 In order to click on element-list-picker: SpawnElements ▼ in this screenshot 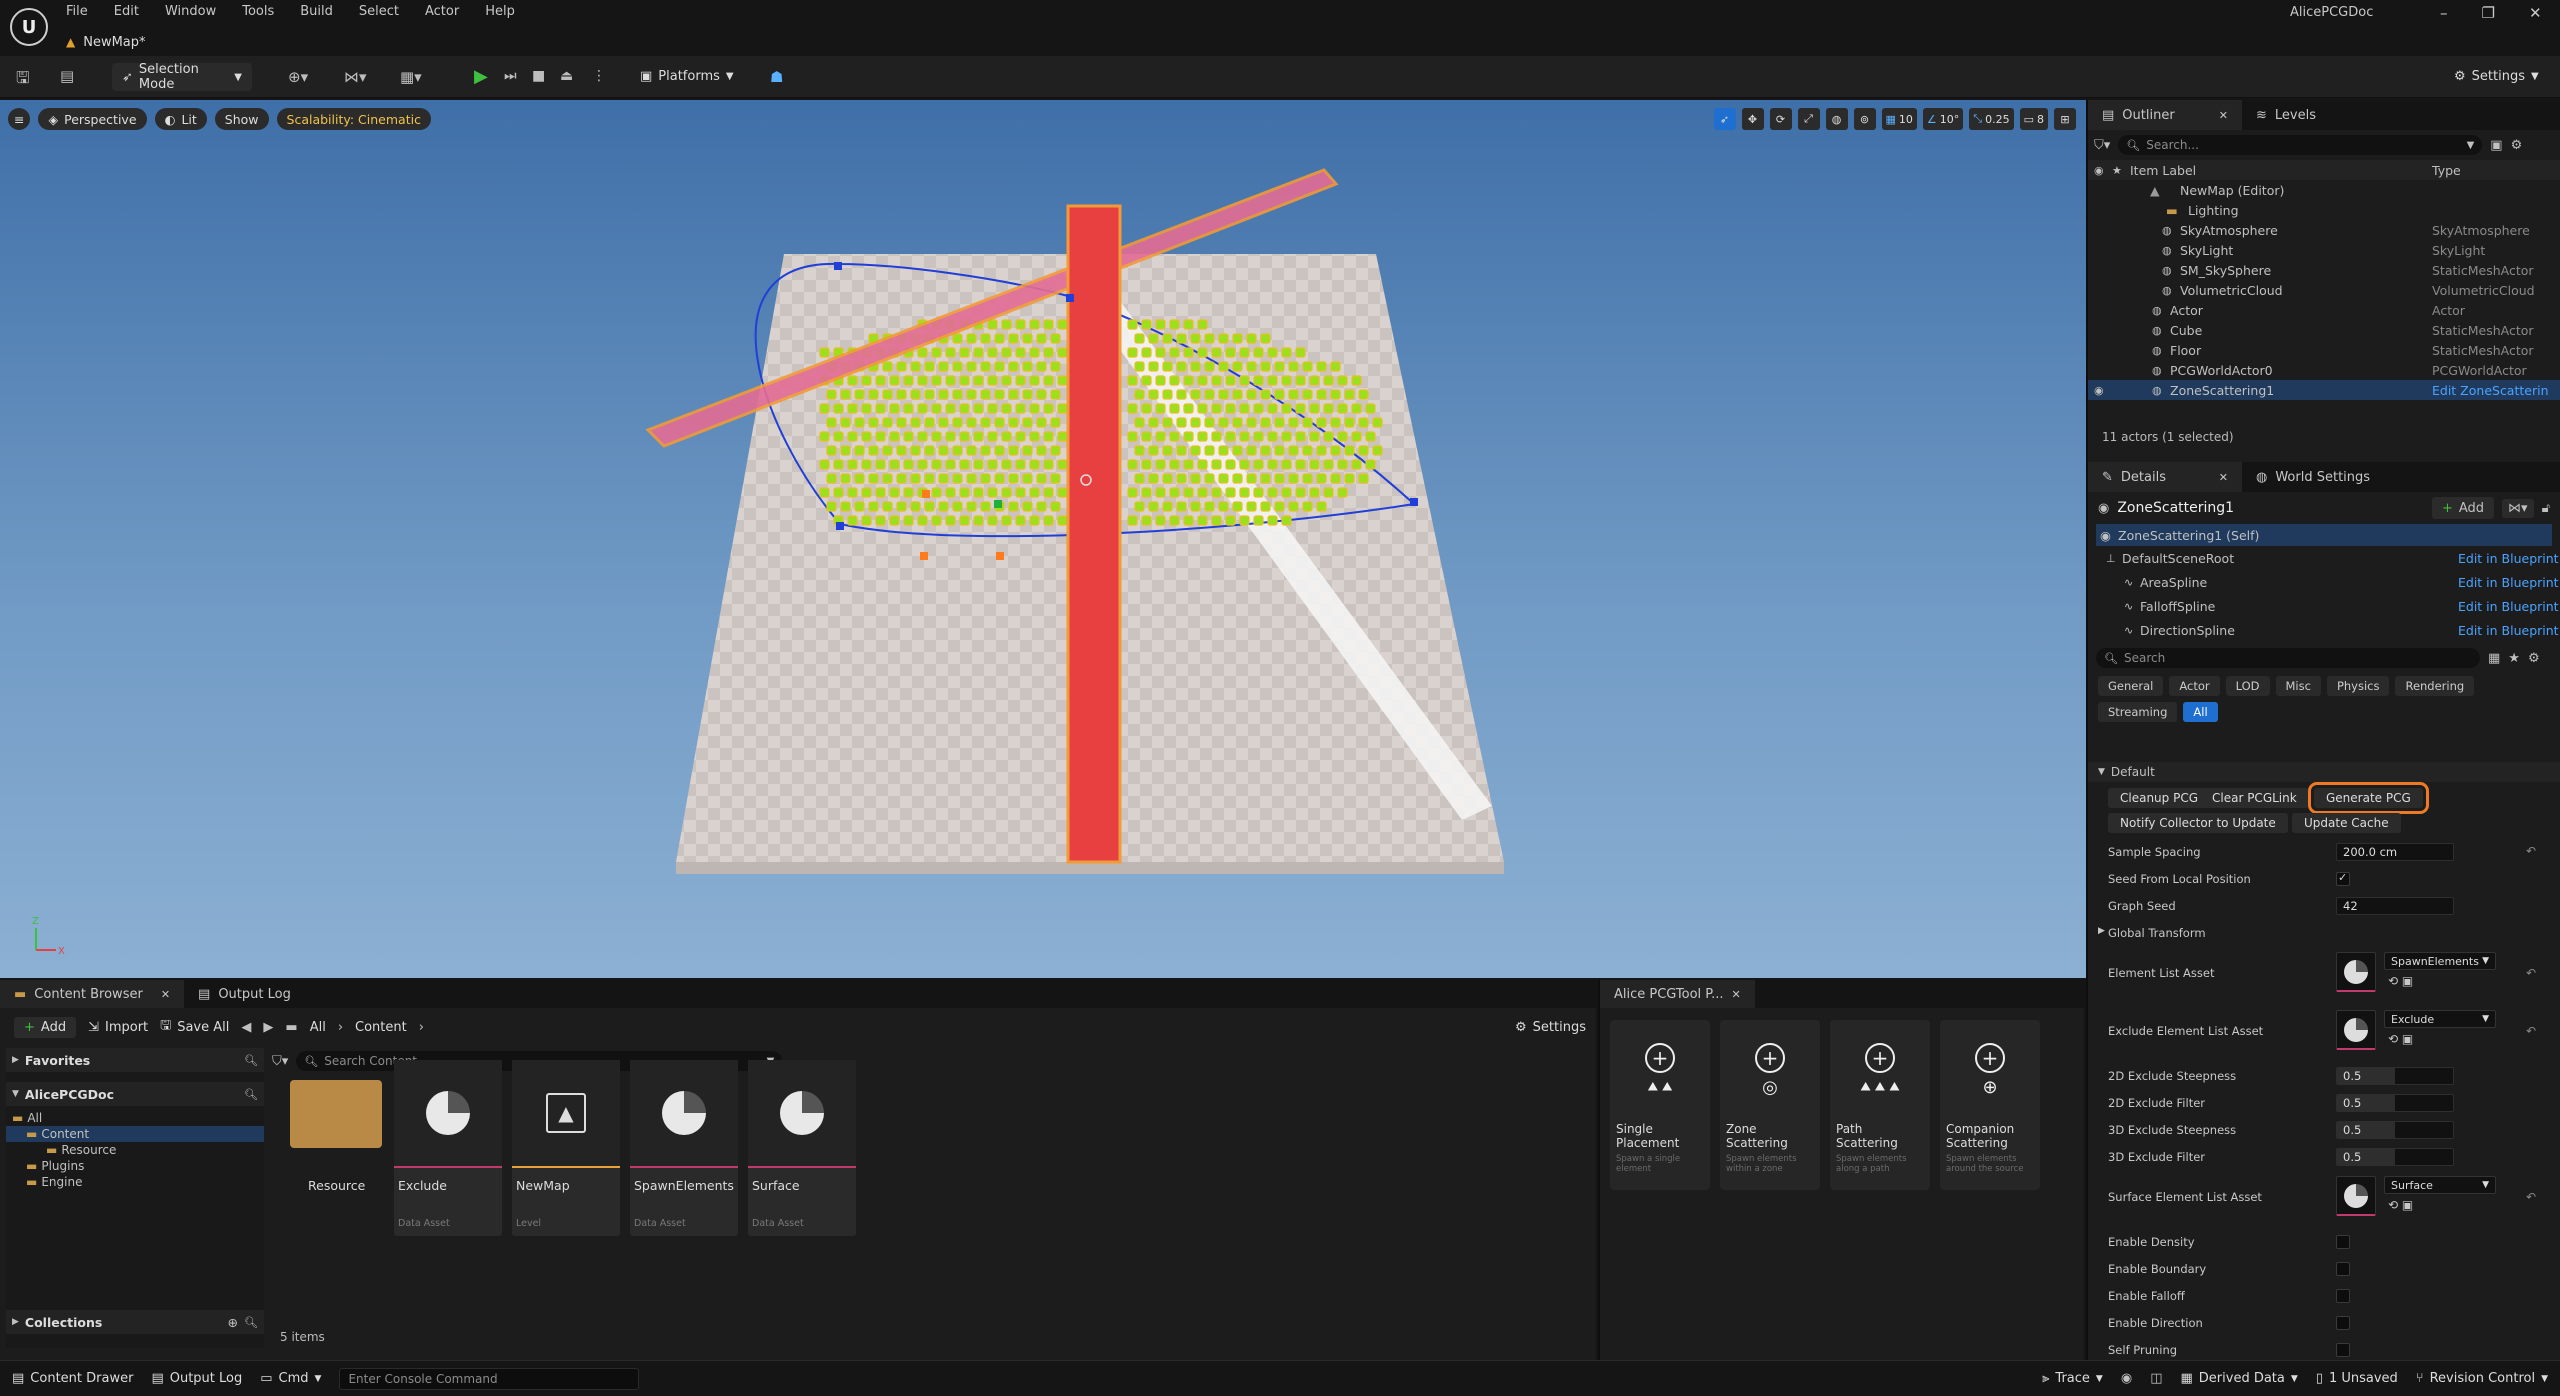, I will do `click(2440, 961)`.